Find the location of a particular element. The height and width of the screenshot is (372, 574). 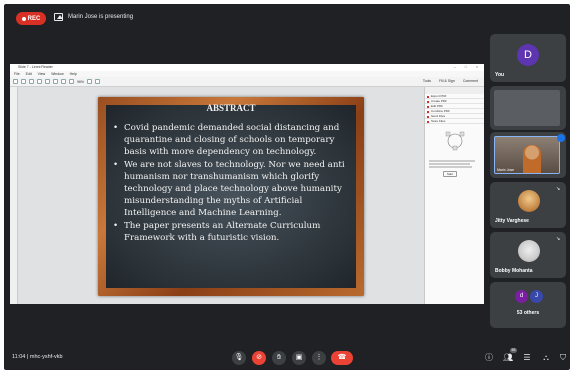

prev-page-icon is located at coordinates (47, 81).